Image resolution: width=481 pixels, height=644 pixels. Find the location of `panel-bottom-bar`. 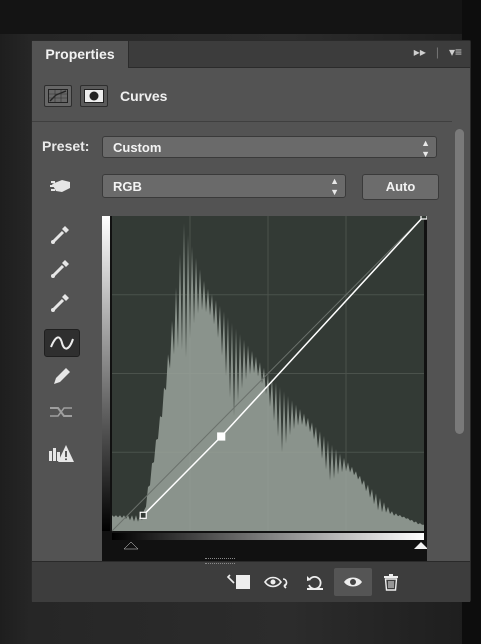

panel-bottom-bar is located at coordinates (251, 581).